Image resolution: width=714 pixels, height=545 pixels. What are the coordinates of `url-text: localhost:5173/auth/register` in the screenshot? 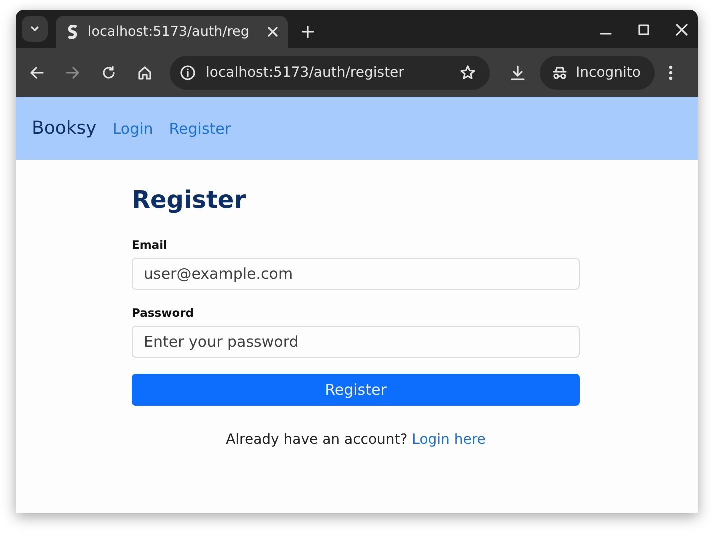 It's located at (305, 72).